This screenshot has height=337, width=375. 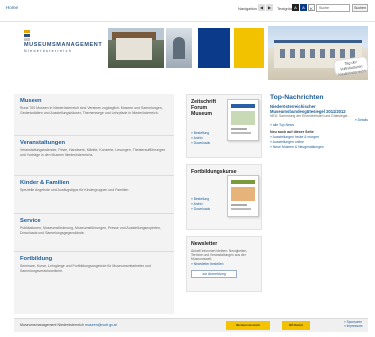 What do you see at coordinates (94, 221) in the screenshot?
I see `section-title: Service` at bounding box center [94, 221].